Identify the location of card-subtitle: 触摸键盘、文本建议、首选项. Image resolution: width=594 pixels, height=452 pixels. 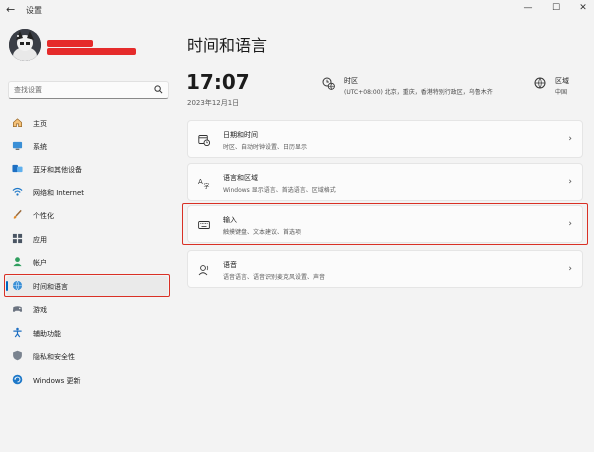
(262, 232).